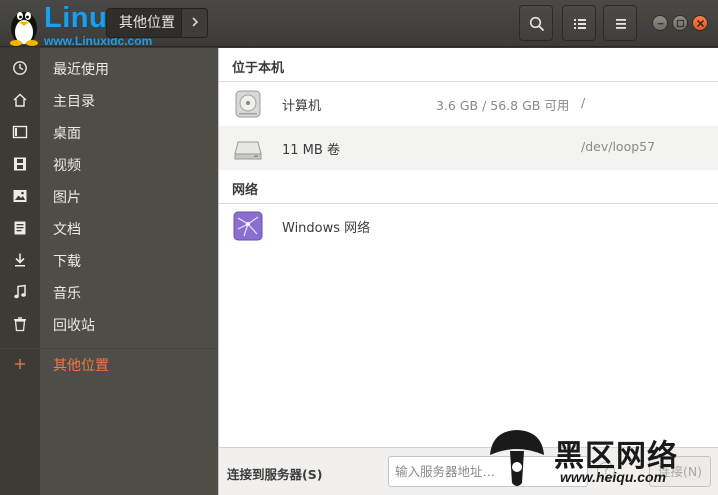 Image resolution: width=718 pixels, height=495 pixels. Describe the element at coordinates (20, 100) in the screenshot. I see `home-icon` at that location.